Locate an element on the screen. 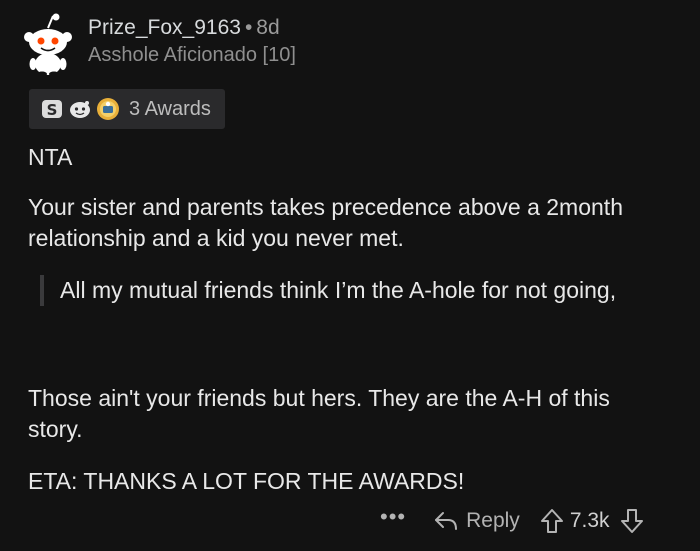 The height and width of the screenshot is (551, 700). silver-award-icon: S is located at coordinates (52, 109).